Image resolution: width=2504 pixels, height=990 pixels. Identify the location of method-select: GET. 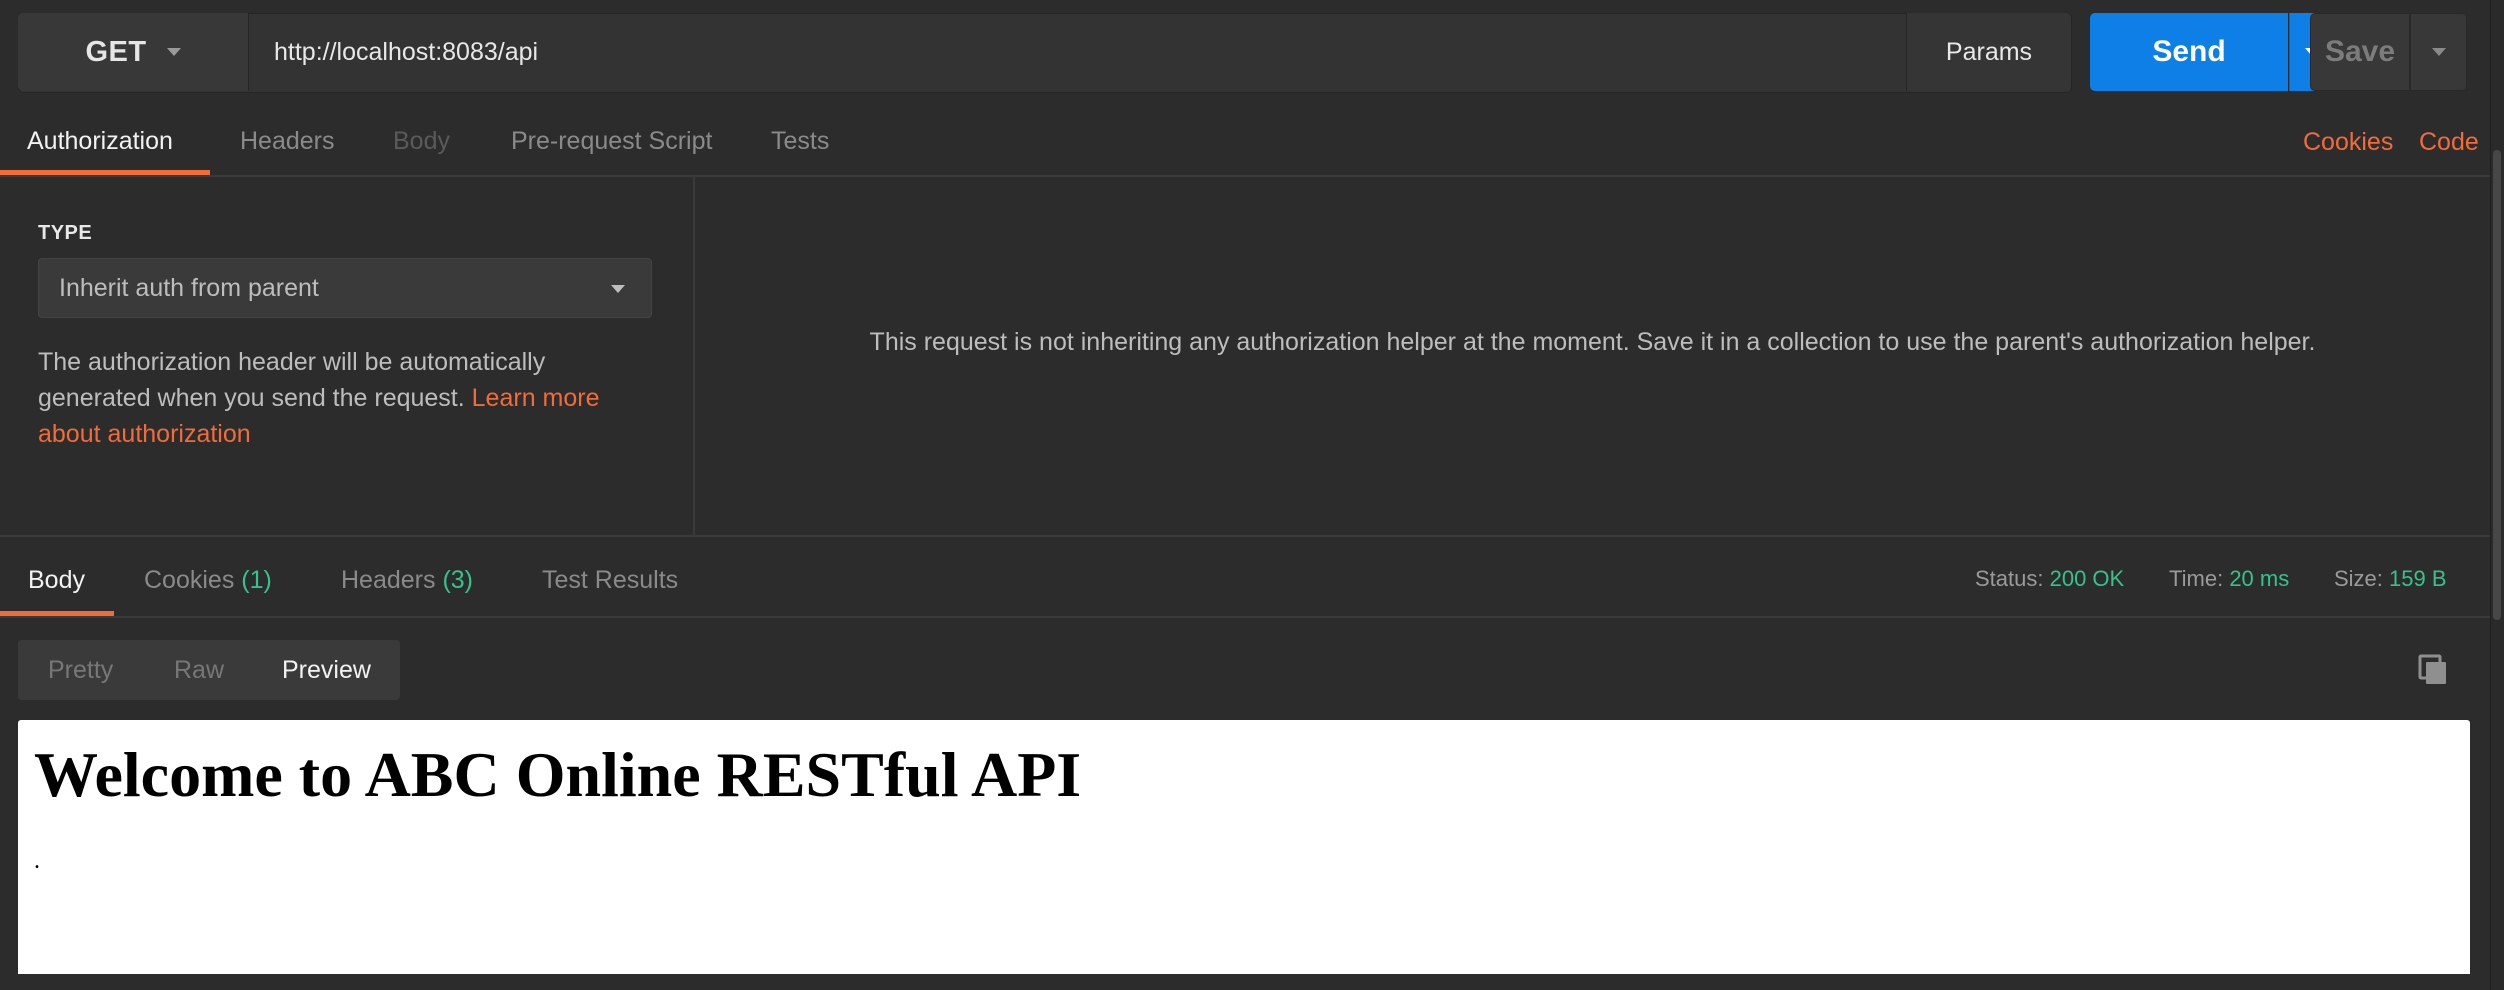
(133, 52).